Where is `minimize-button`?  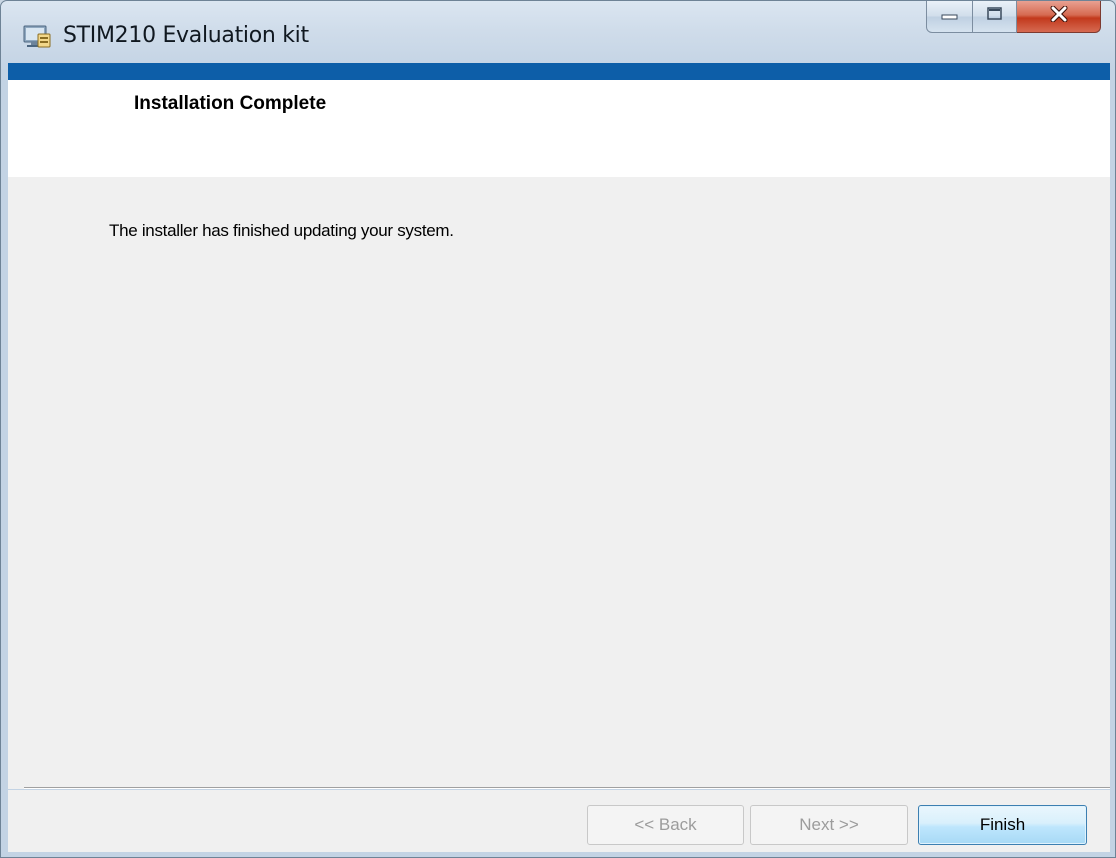
minimize-button is located at coordinates (949, 17).